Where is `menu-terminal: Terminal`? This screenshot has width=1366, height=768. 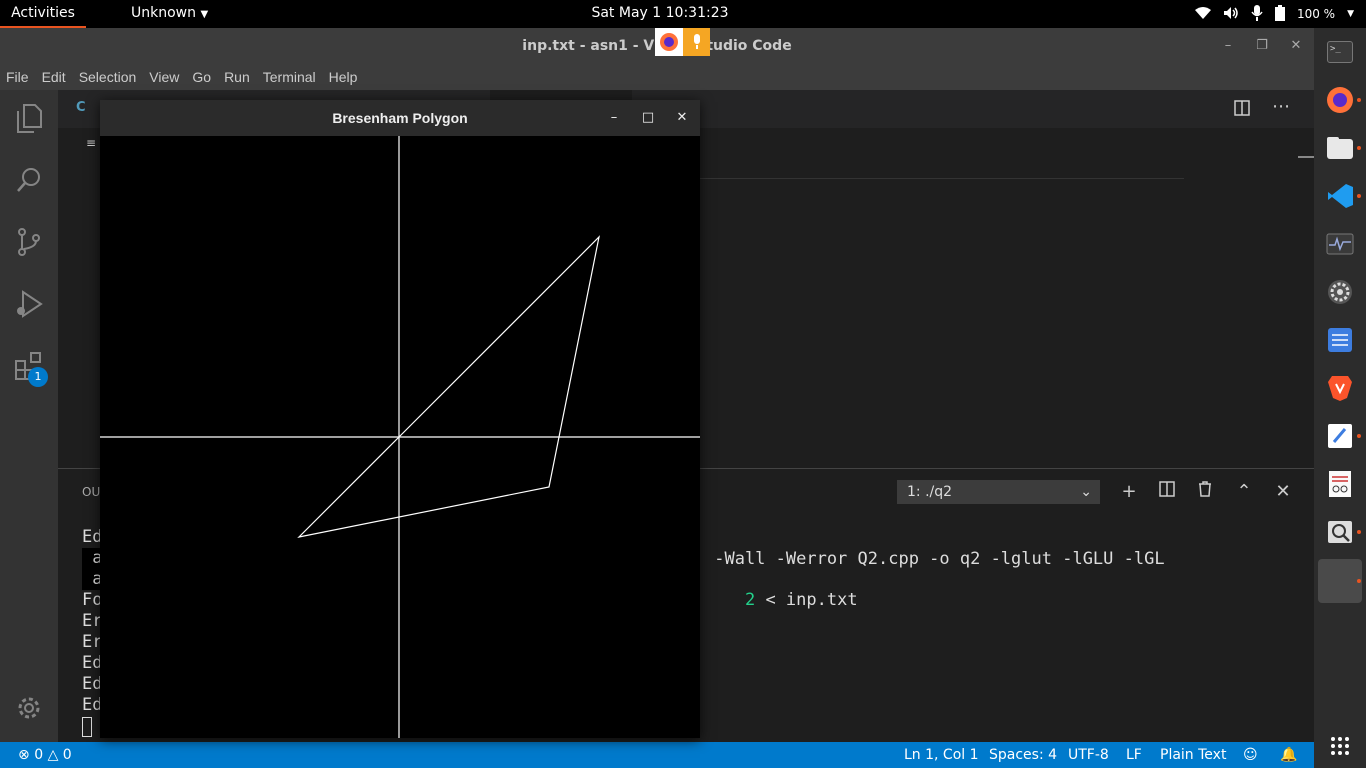
menu-terminal: Terminal is located at coordinates (289, 77).